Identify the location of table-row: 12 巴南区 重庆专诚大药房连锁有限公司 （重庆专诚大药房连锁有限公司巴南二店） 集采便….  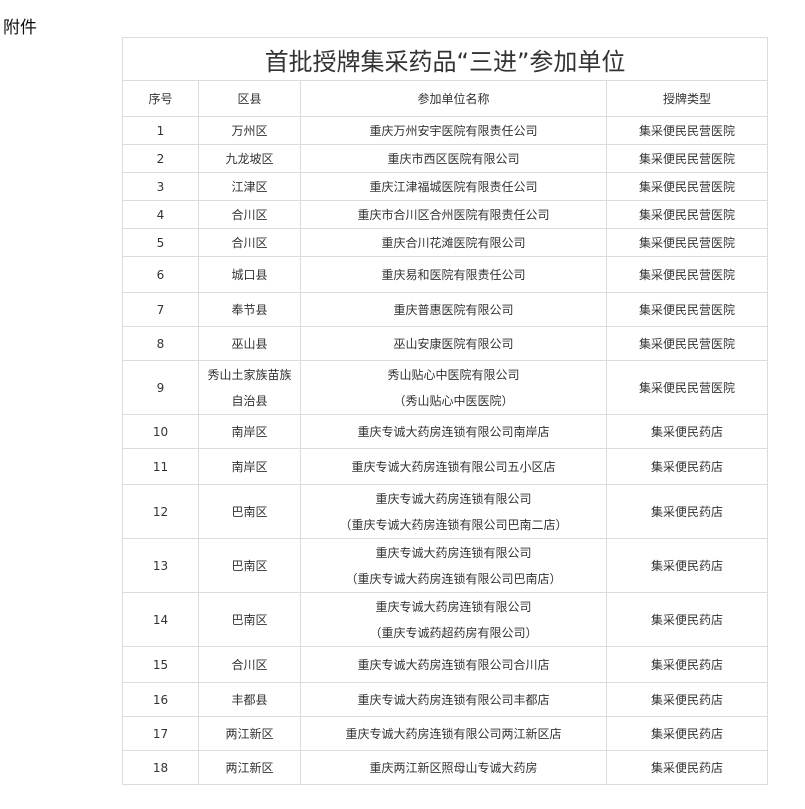
(445, 511).